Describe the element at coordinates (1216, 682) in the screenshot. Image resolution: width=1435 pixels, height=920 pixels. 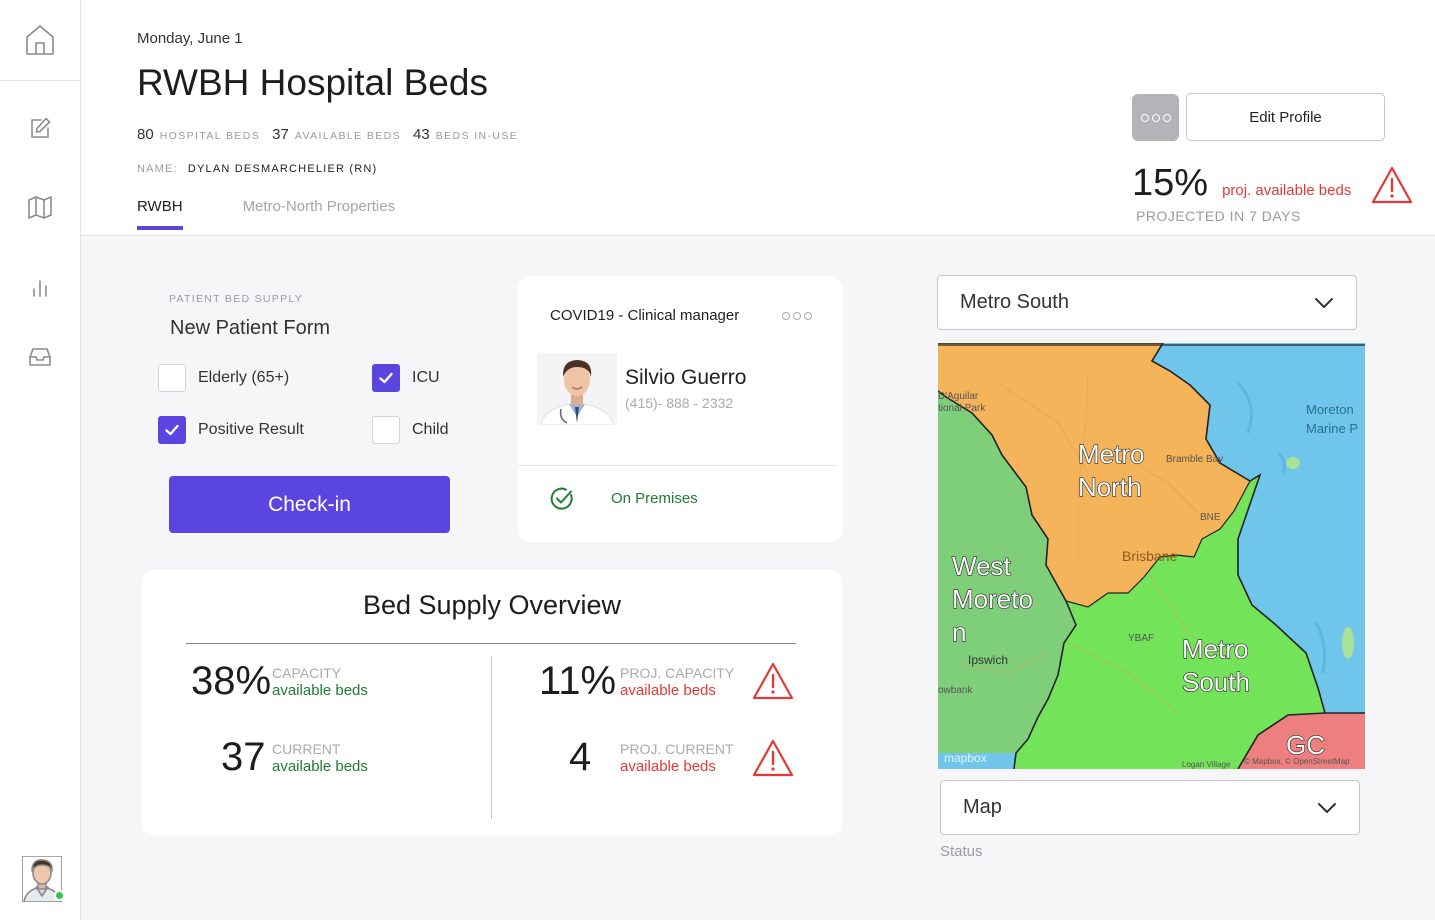
I see `svg-text: South` at that location.